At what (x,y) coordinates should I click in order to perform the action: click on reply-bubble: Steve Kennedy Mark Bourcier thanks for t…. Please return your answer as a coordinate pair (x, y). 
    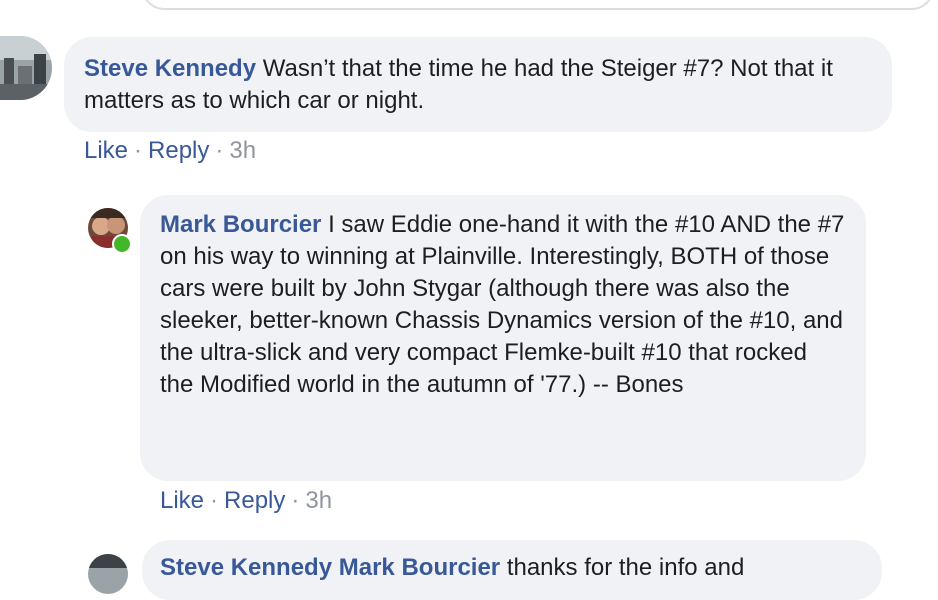
    Looking at the image, I should click on (512, 570).